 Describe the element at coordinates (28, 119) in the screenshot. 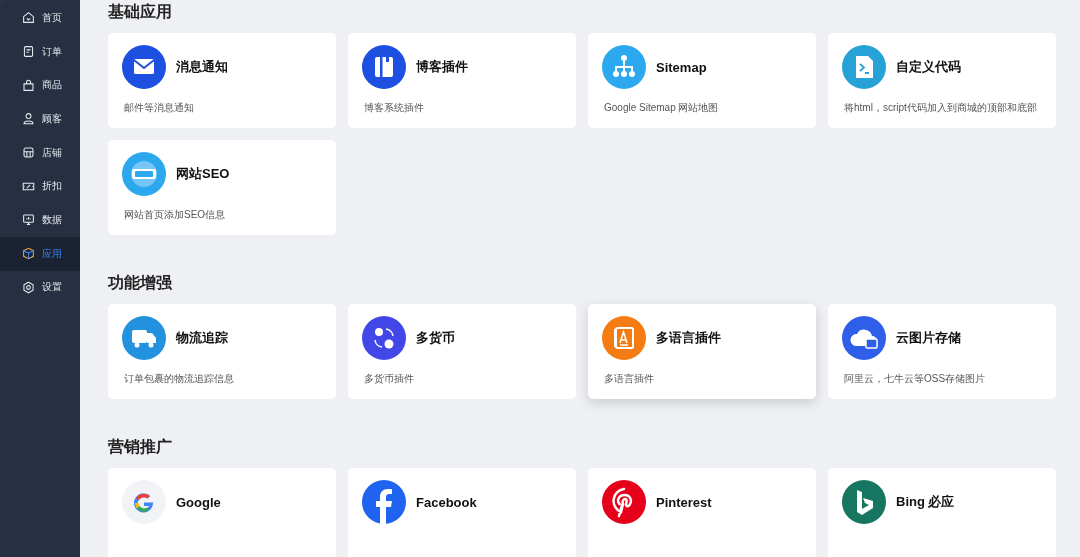

I see `user-icon` at that location.